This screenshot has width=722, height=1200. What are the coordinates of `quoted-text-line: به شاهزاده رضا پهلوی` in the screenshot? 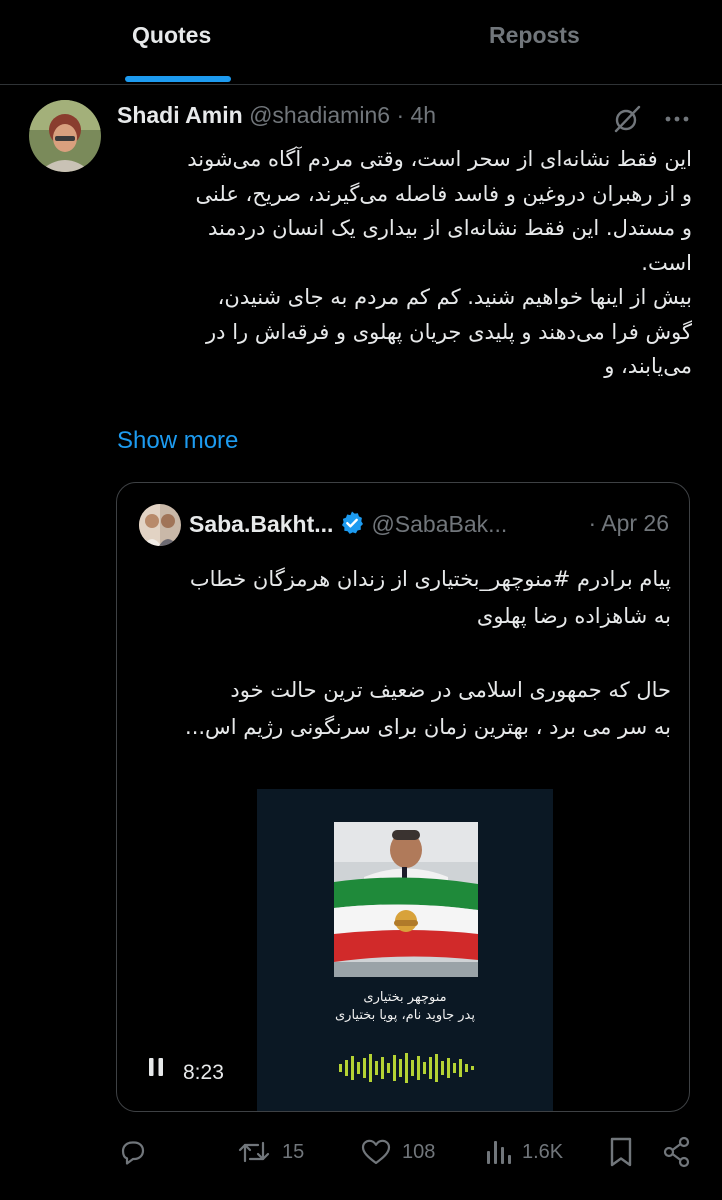 It's located at (573, 616).